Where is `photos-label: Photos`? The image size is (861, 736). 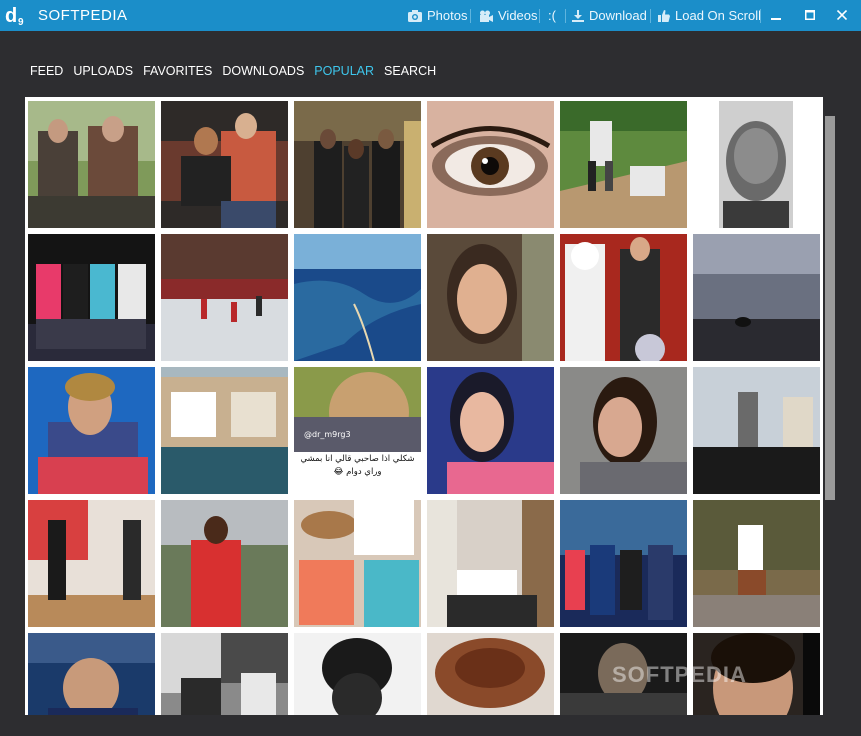
photos-label: Photos is located at coordinates (447, 15).